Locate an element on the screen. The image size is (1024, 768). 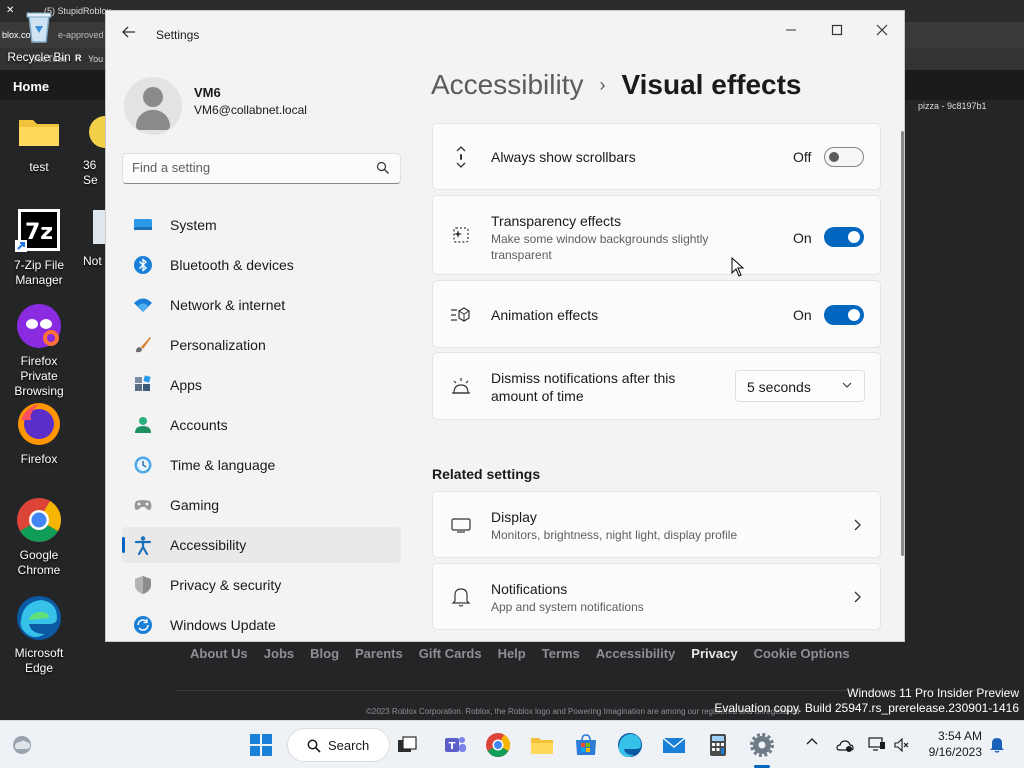
dismiss-duration-select: 5 seconds is located at coordinates (800, 386).